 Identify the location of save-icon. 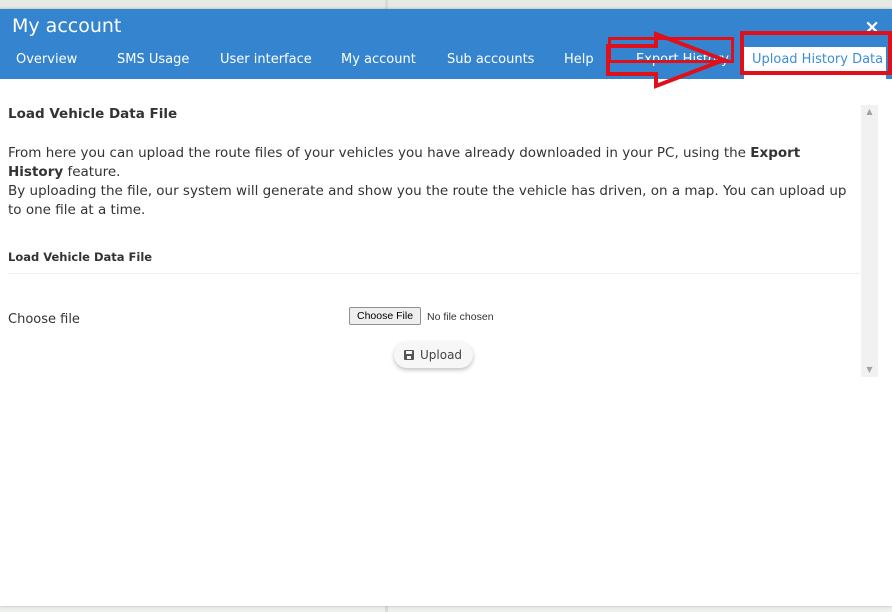
(409, 355).